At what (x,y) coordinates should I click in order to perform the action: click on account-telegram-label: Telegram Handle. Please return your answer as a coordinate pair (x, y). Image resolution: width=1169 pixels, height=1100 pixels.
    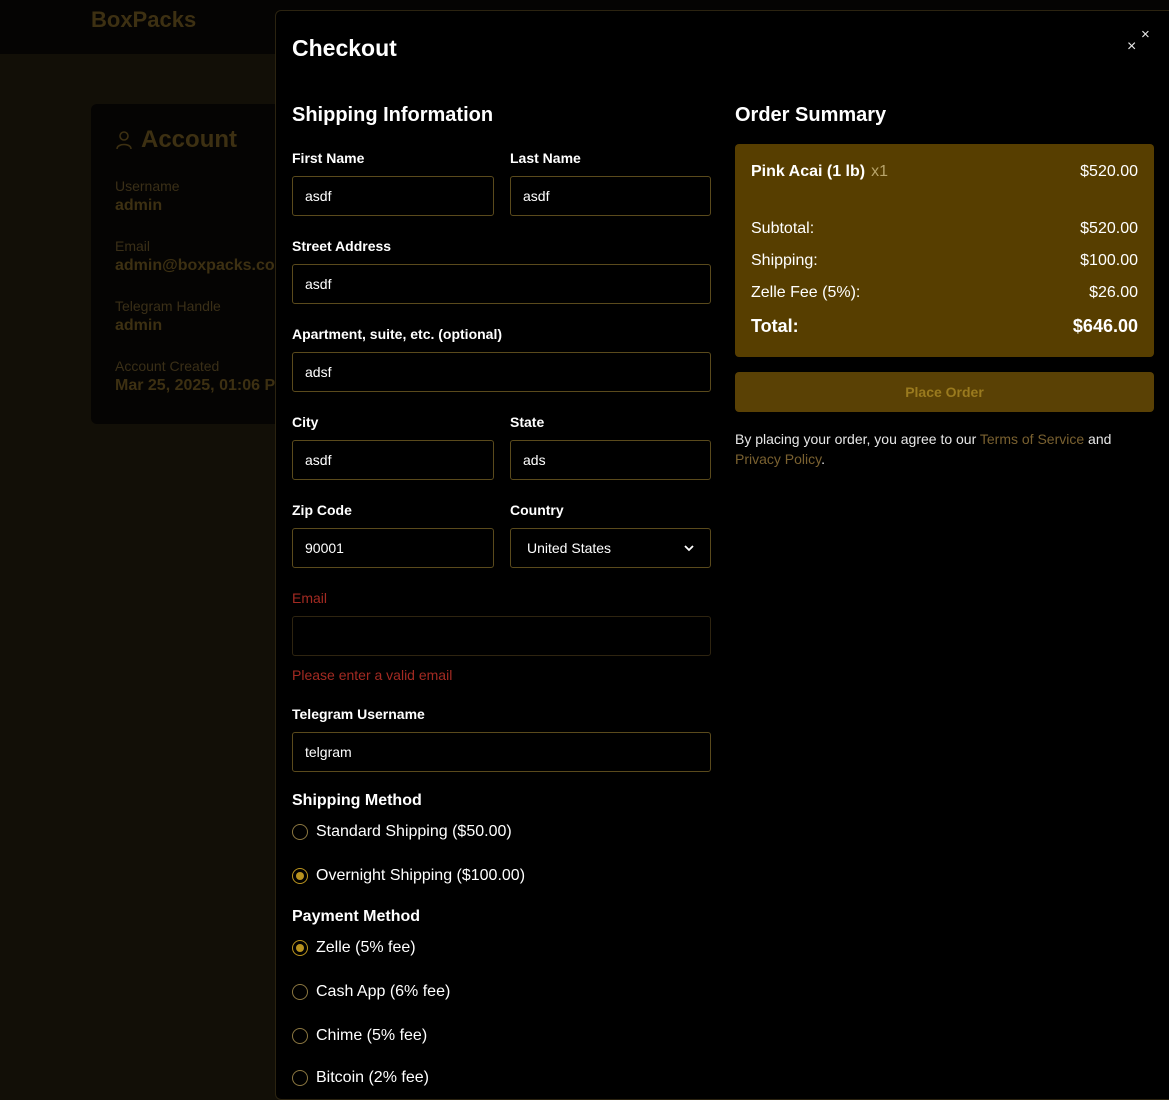
    Looking at the image, I should click on (168, 306).